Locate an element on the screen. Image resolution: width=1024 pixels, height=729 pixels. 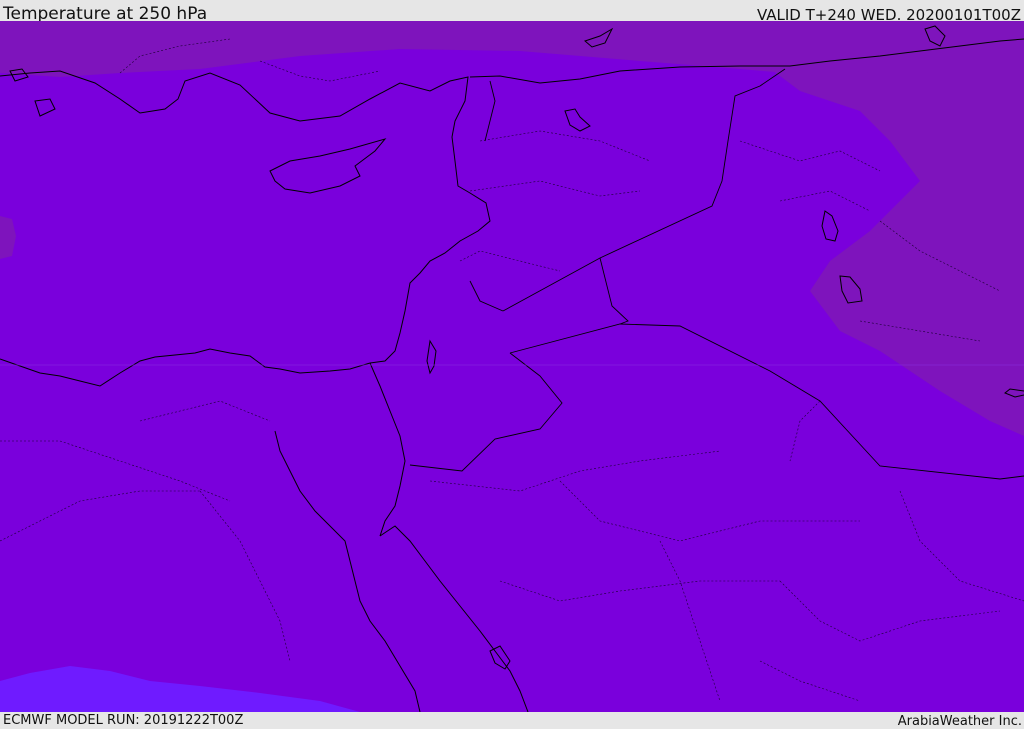
credit-label: ArabiaWeather Inc. is located at coordinates (959, 721).